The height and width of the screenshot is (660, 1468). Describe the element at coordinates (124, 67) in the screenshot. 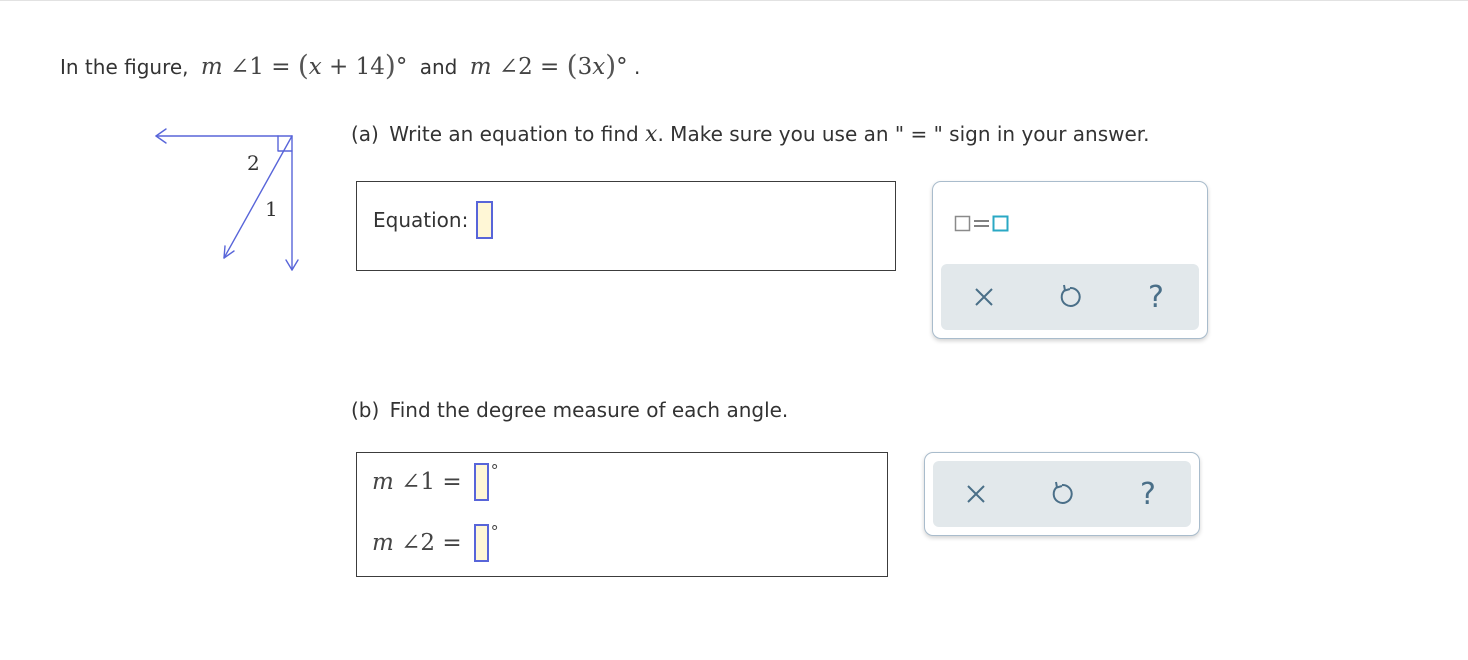

I see `prompt-intro: In the figure,` at that location.